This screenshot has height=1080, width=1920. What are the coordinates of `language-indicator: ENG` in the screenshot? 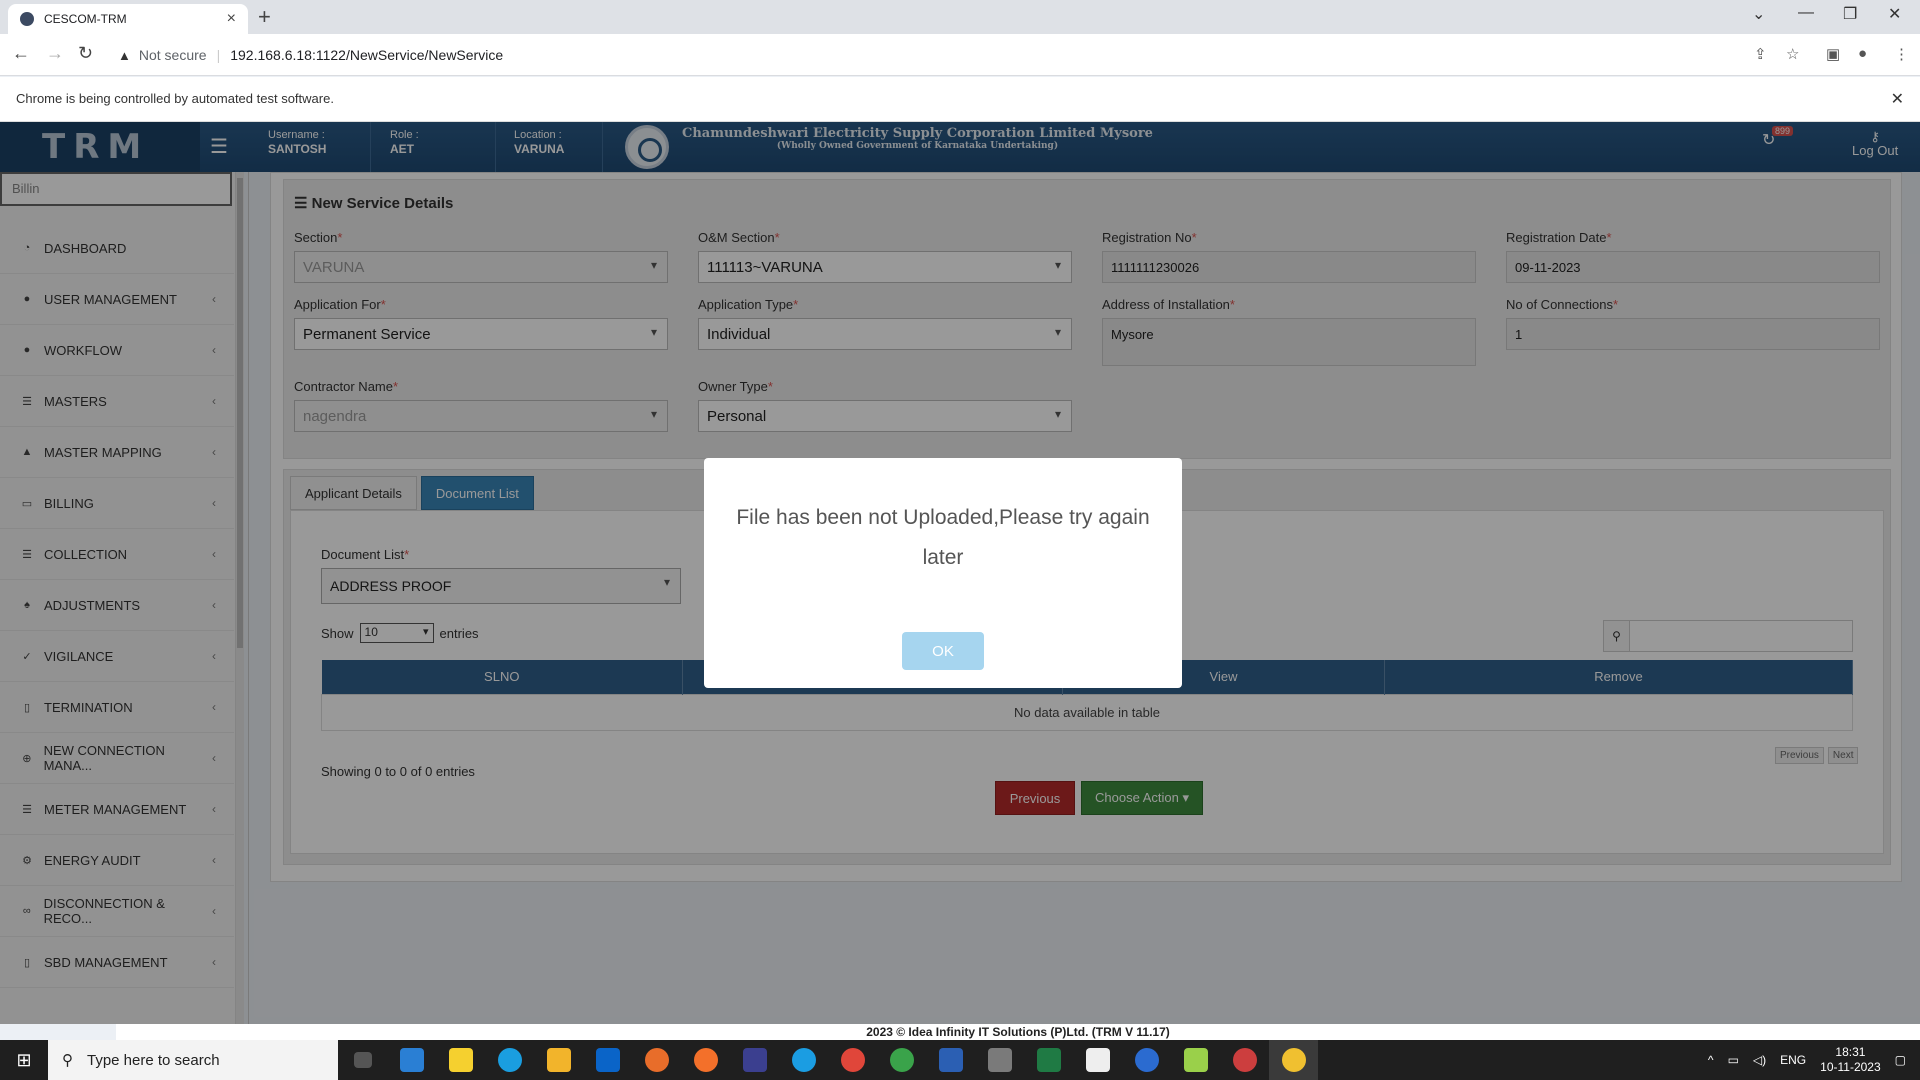 It's located at (1793, 1060).